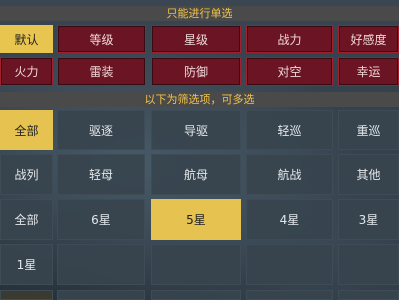 This screenshot has height=300, width=399. What do you see at coordinates (289, 71) in the screenshot?
I see `sort-option-antiair: 对空` at bounding box center [289, 71].